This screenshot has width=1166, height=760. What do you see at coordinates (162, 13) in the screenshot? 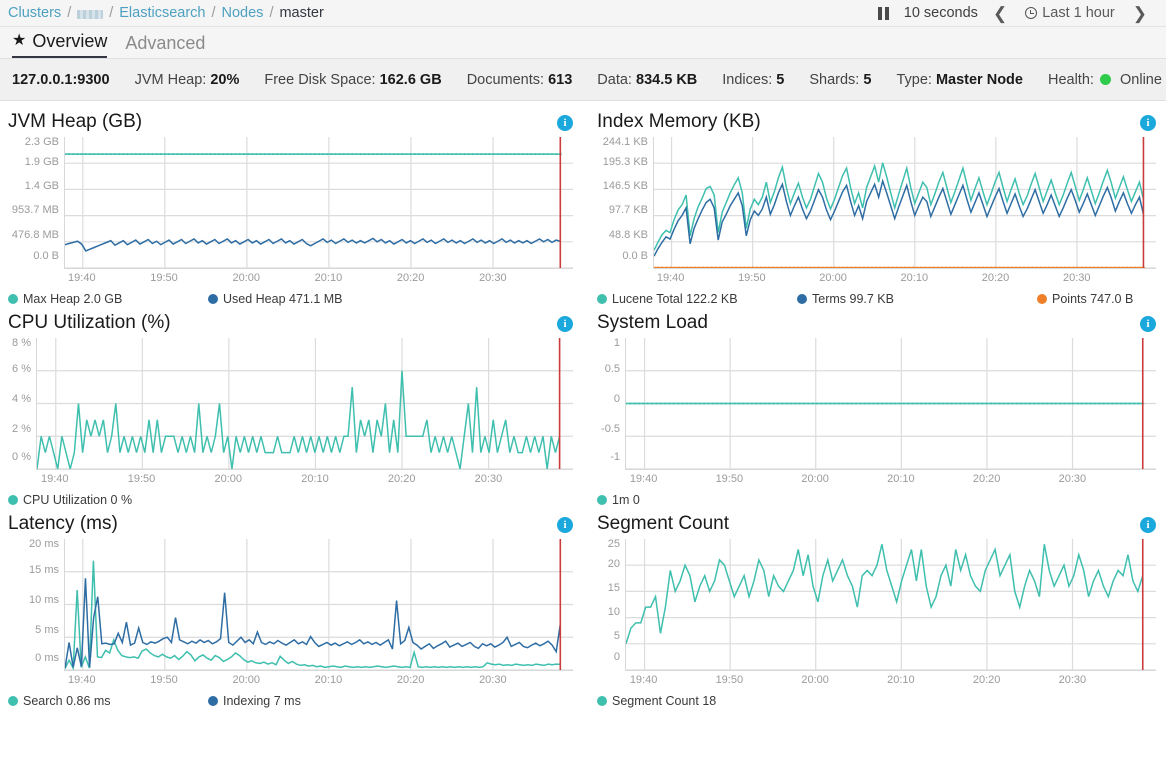
I see `breadcrumb-item-elasticsearch: Elasticsearch` at bounding box center [162, 13].